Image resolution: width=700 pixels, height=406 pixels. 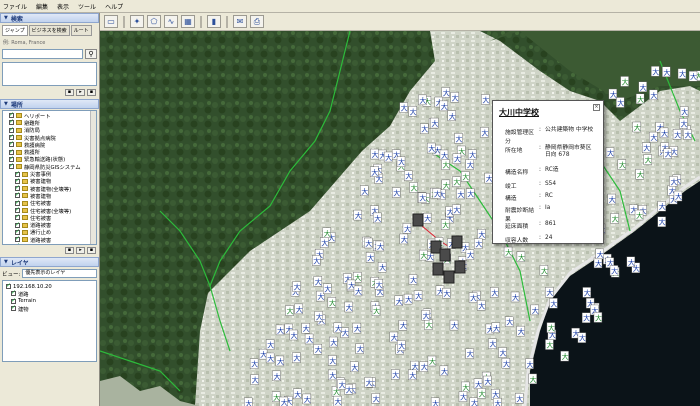 I want to click on close-icon: ×, so click(x=596, y=107).